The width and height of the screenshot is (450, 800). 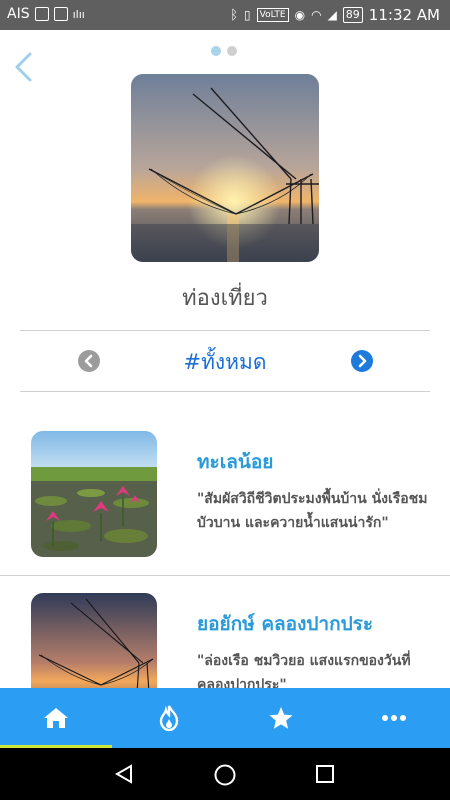 I want to click on more-icon, so click(x=393, y=718).